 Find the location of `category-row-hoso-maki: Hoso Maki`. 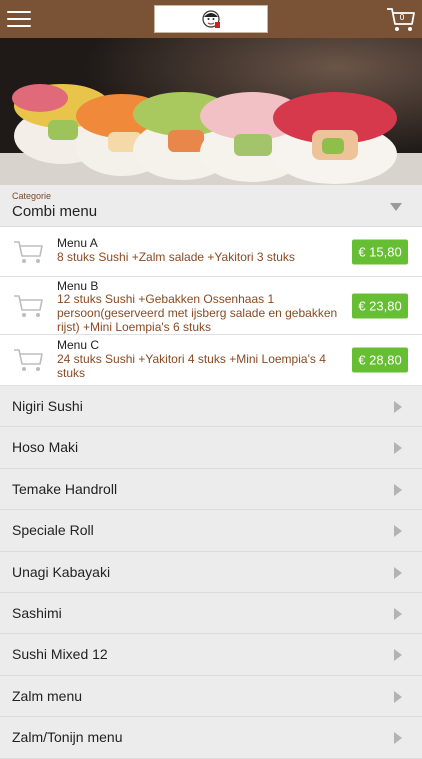

category-row-hoso-maki: Hoso Maki is located at coordinates (211, 448).